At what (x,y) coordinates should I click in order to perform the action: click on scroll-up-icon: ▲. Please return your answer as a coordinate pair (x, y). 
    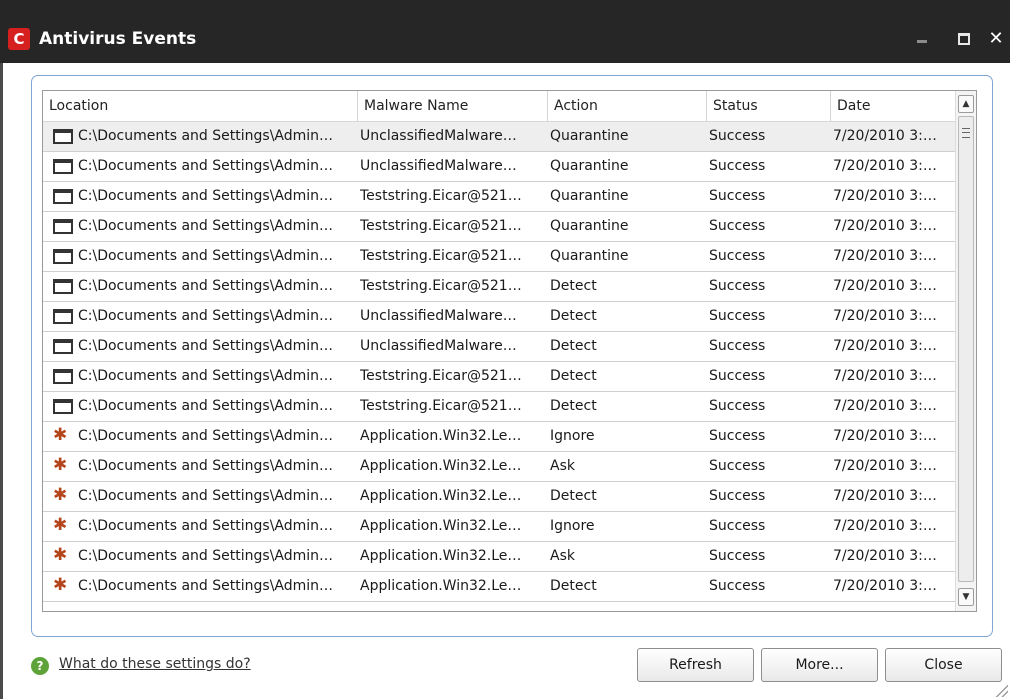
    Looking at the image, I should click on (966, 104).